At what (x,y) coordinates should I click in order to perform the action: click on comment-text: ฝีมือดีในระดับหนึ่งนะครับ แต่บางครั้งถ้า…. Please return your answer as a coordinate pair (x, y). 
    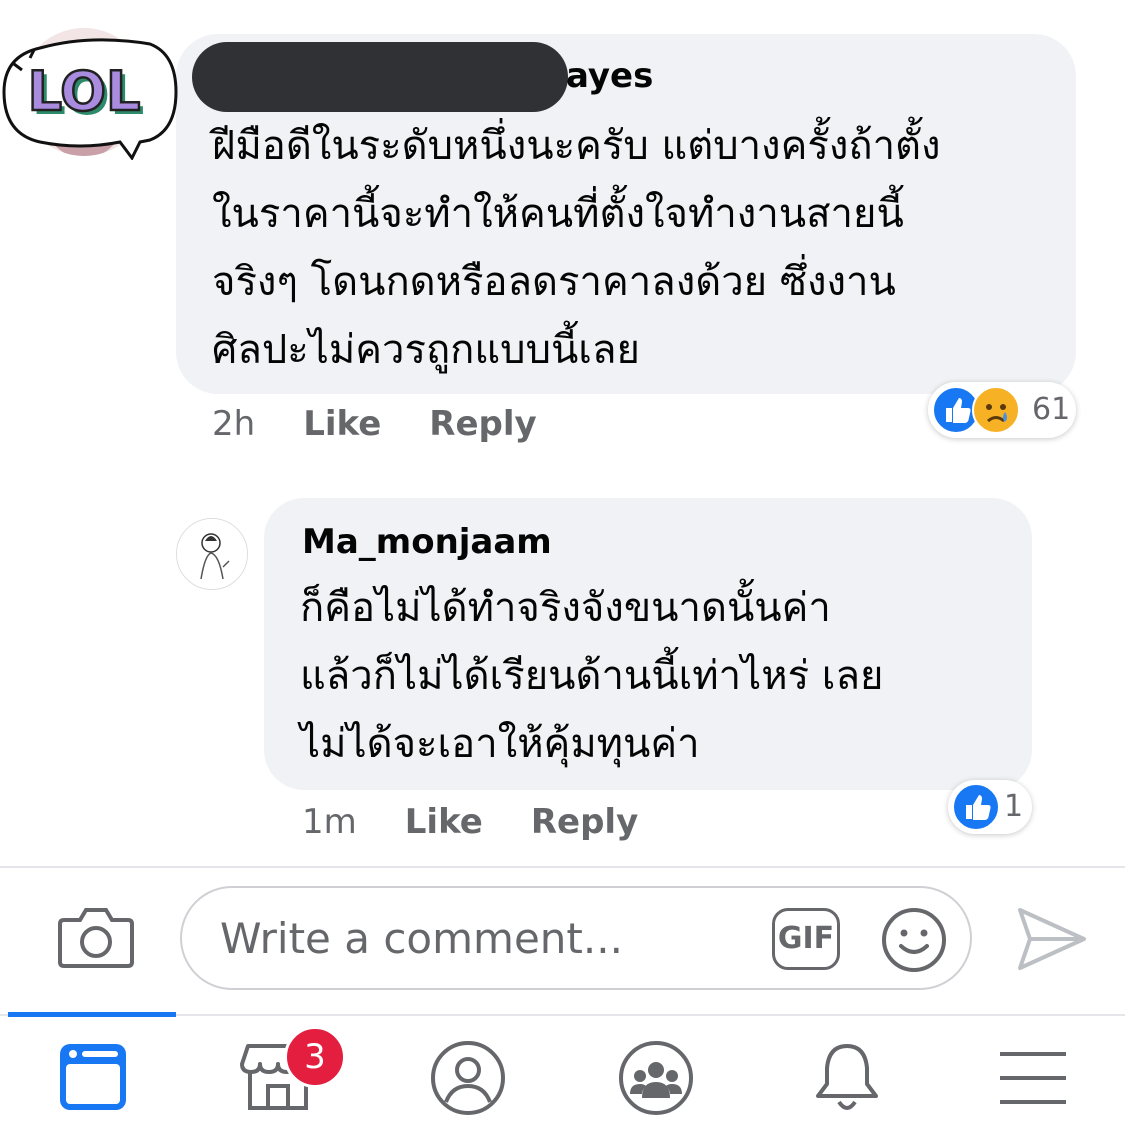
    Looking at the image, I should click on (576, 248).